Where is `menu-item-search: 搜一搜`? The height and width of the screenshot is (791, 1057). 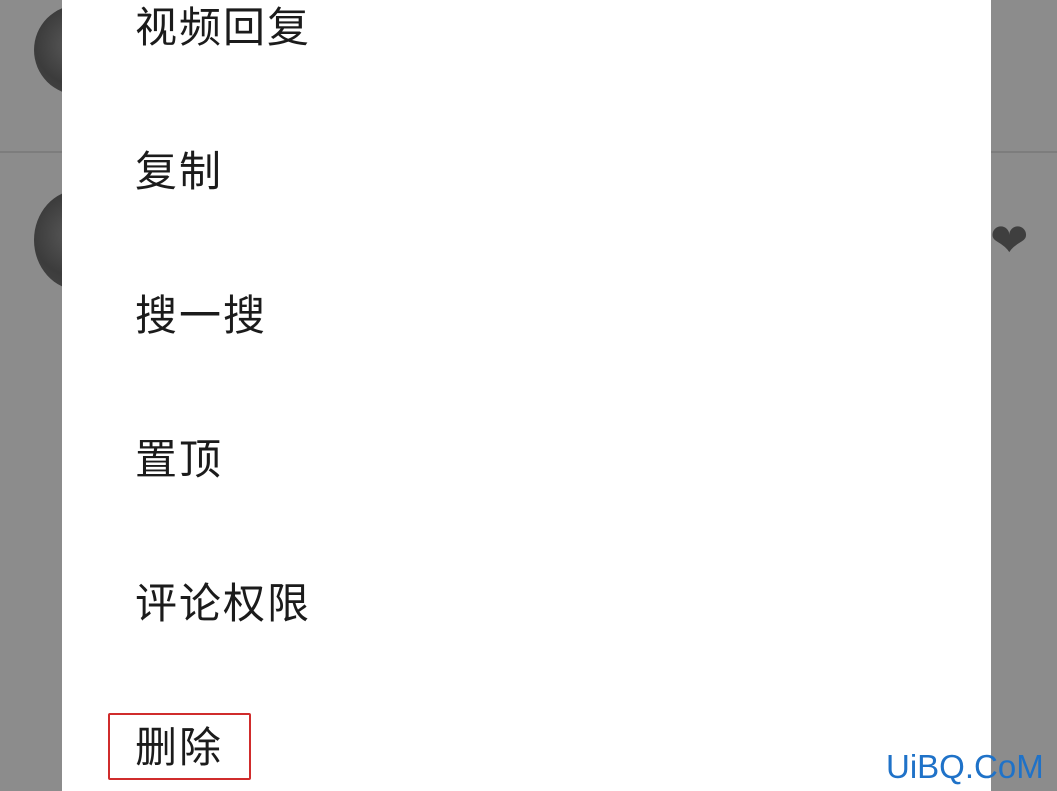 menu-item-search: 搜一搜 is located at coordinates (201, 316).